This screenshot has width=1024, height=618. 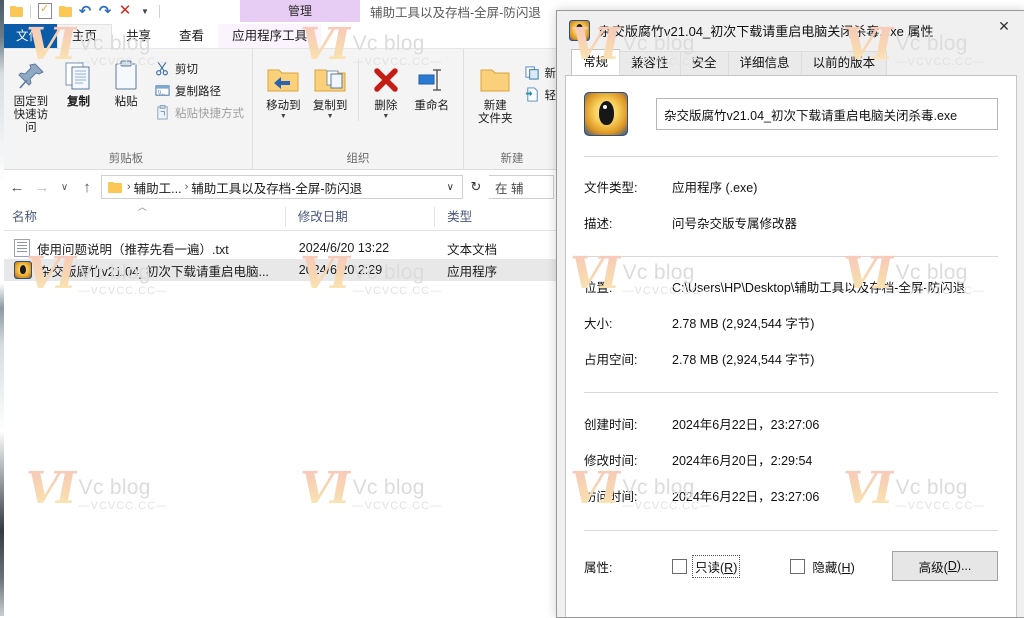 I want to click on easy-access-icon, so click(x=531, y=94).